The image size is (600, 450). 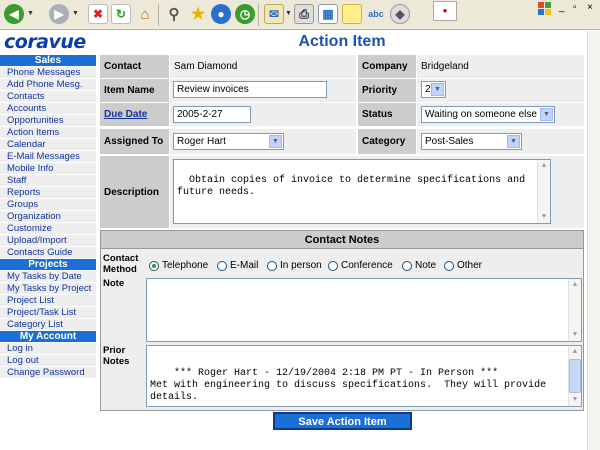 What do you see at coordinates (500, 66) in the screenshot?
I see `company-value: Bridgeland` at bounding box center [500, 66].